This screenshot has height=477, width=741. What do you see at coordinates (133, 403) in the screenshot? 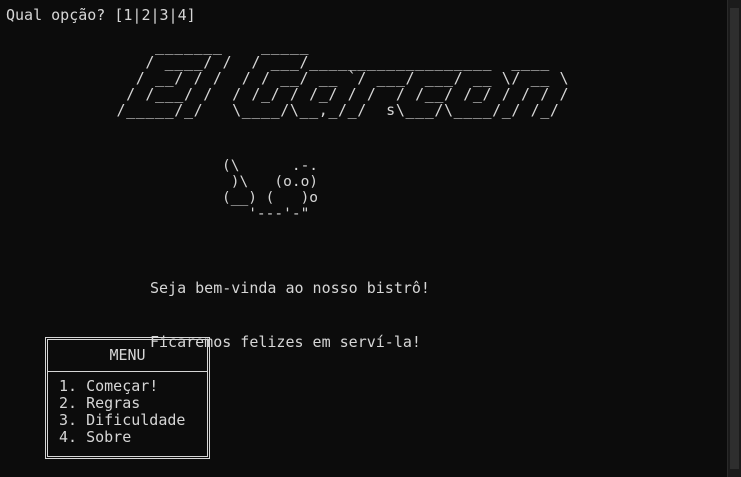
I see `menu-item-regras: 2. Regras` at bounding box center [133, 403].